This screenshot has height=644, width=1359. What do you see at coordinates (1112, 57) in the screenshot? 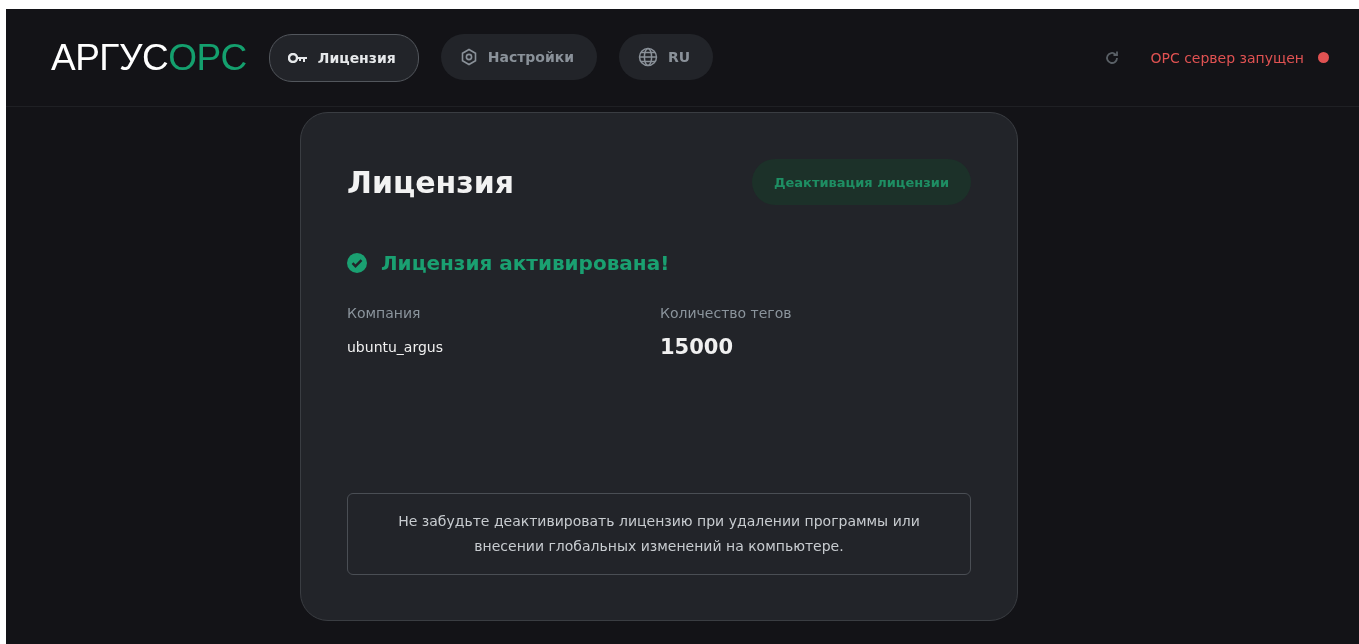
I see `refresh-icon` at bounding box center [1112, 57].